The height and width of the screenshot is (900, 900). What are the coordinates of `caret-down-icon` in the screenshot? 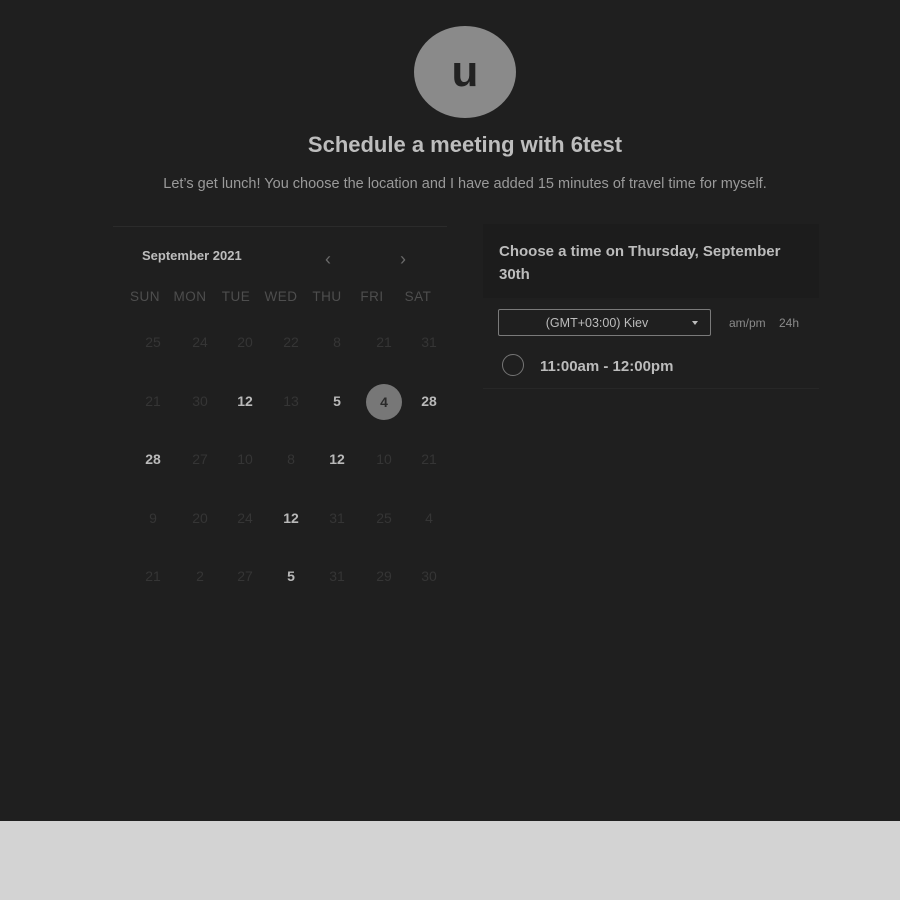 It's located at (695, 323).